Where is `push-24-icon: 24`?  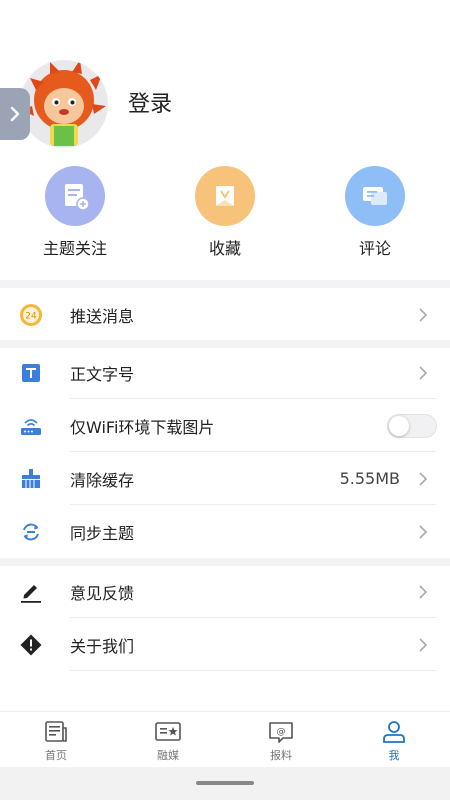 push-24-icon: 24 is located at coordinates (31, 315).